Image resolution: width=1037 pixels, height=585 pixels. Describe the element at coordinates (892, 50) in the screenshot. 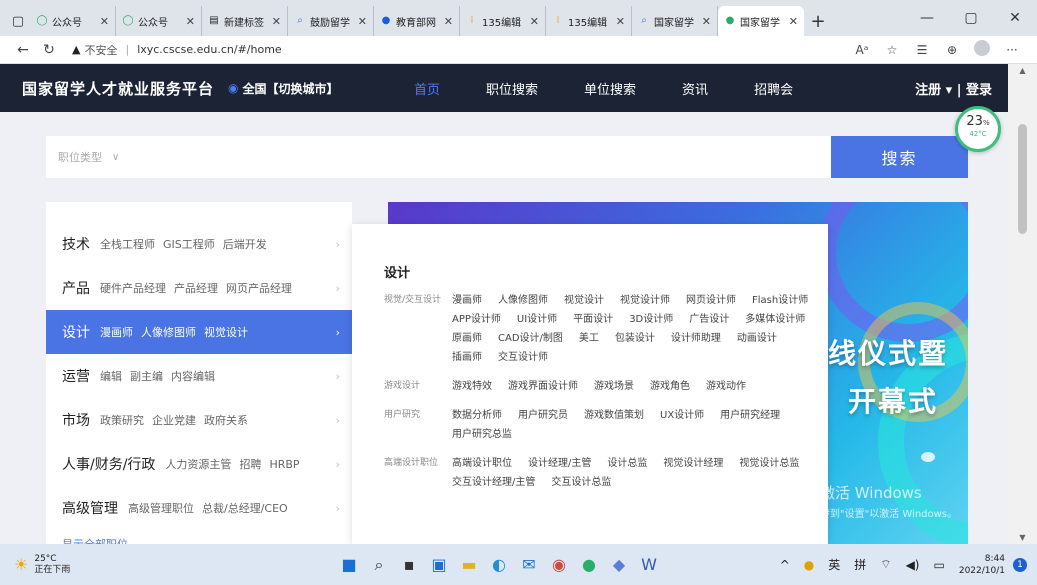

I see `favorite-star-icon: ☆` at that location.